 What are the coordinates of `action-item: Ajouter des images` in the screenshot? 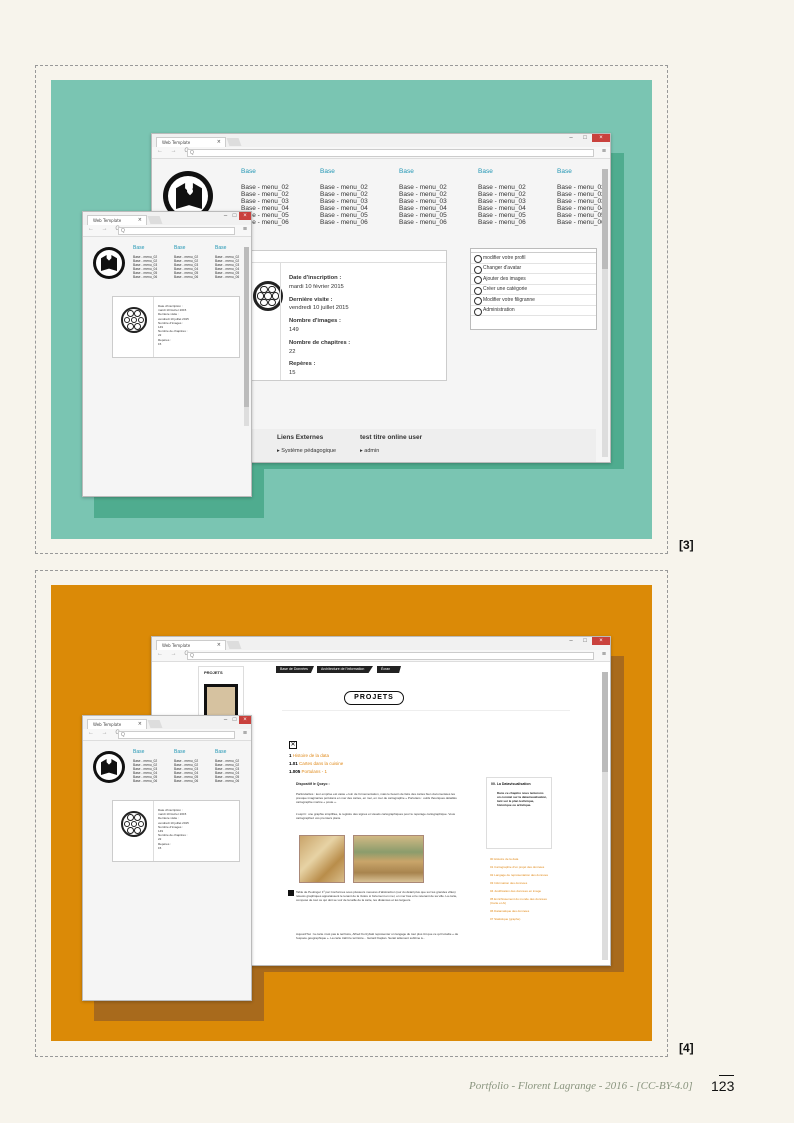 It's located at (533, 279).